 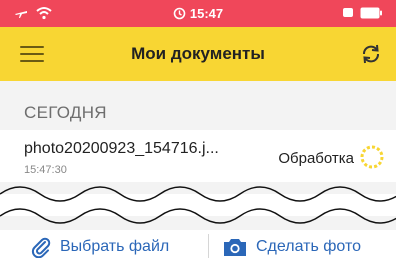 I want to click on status-bar: 15:47, so click(x=198, y=13).